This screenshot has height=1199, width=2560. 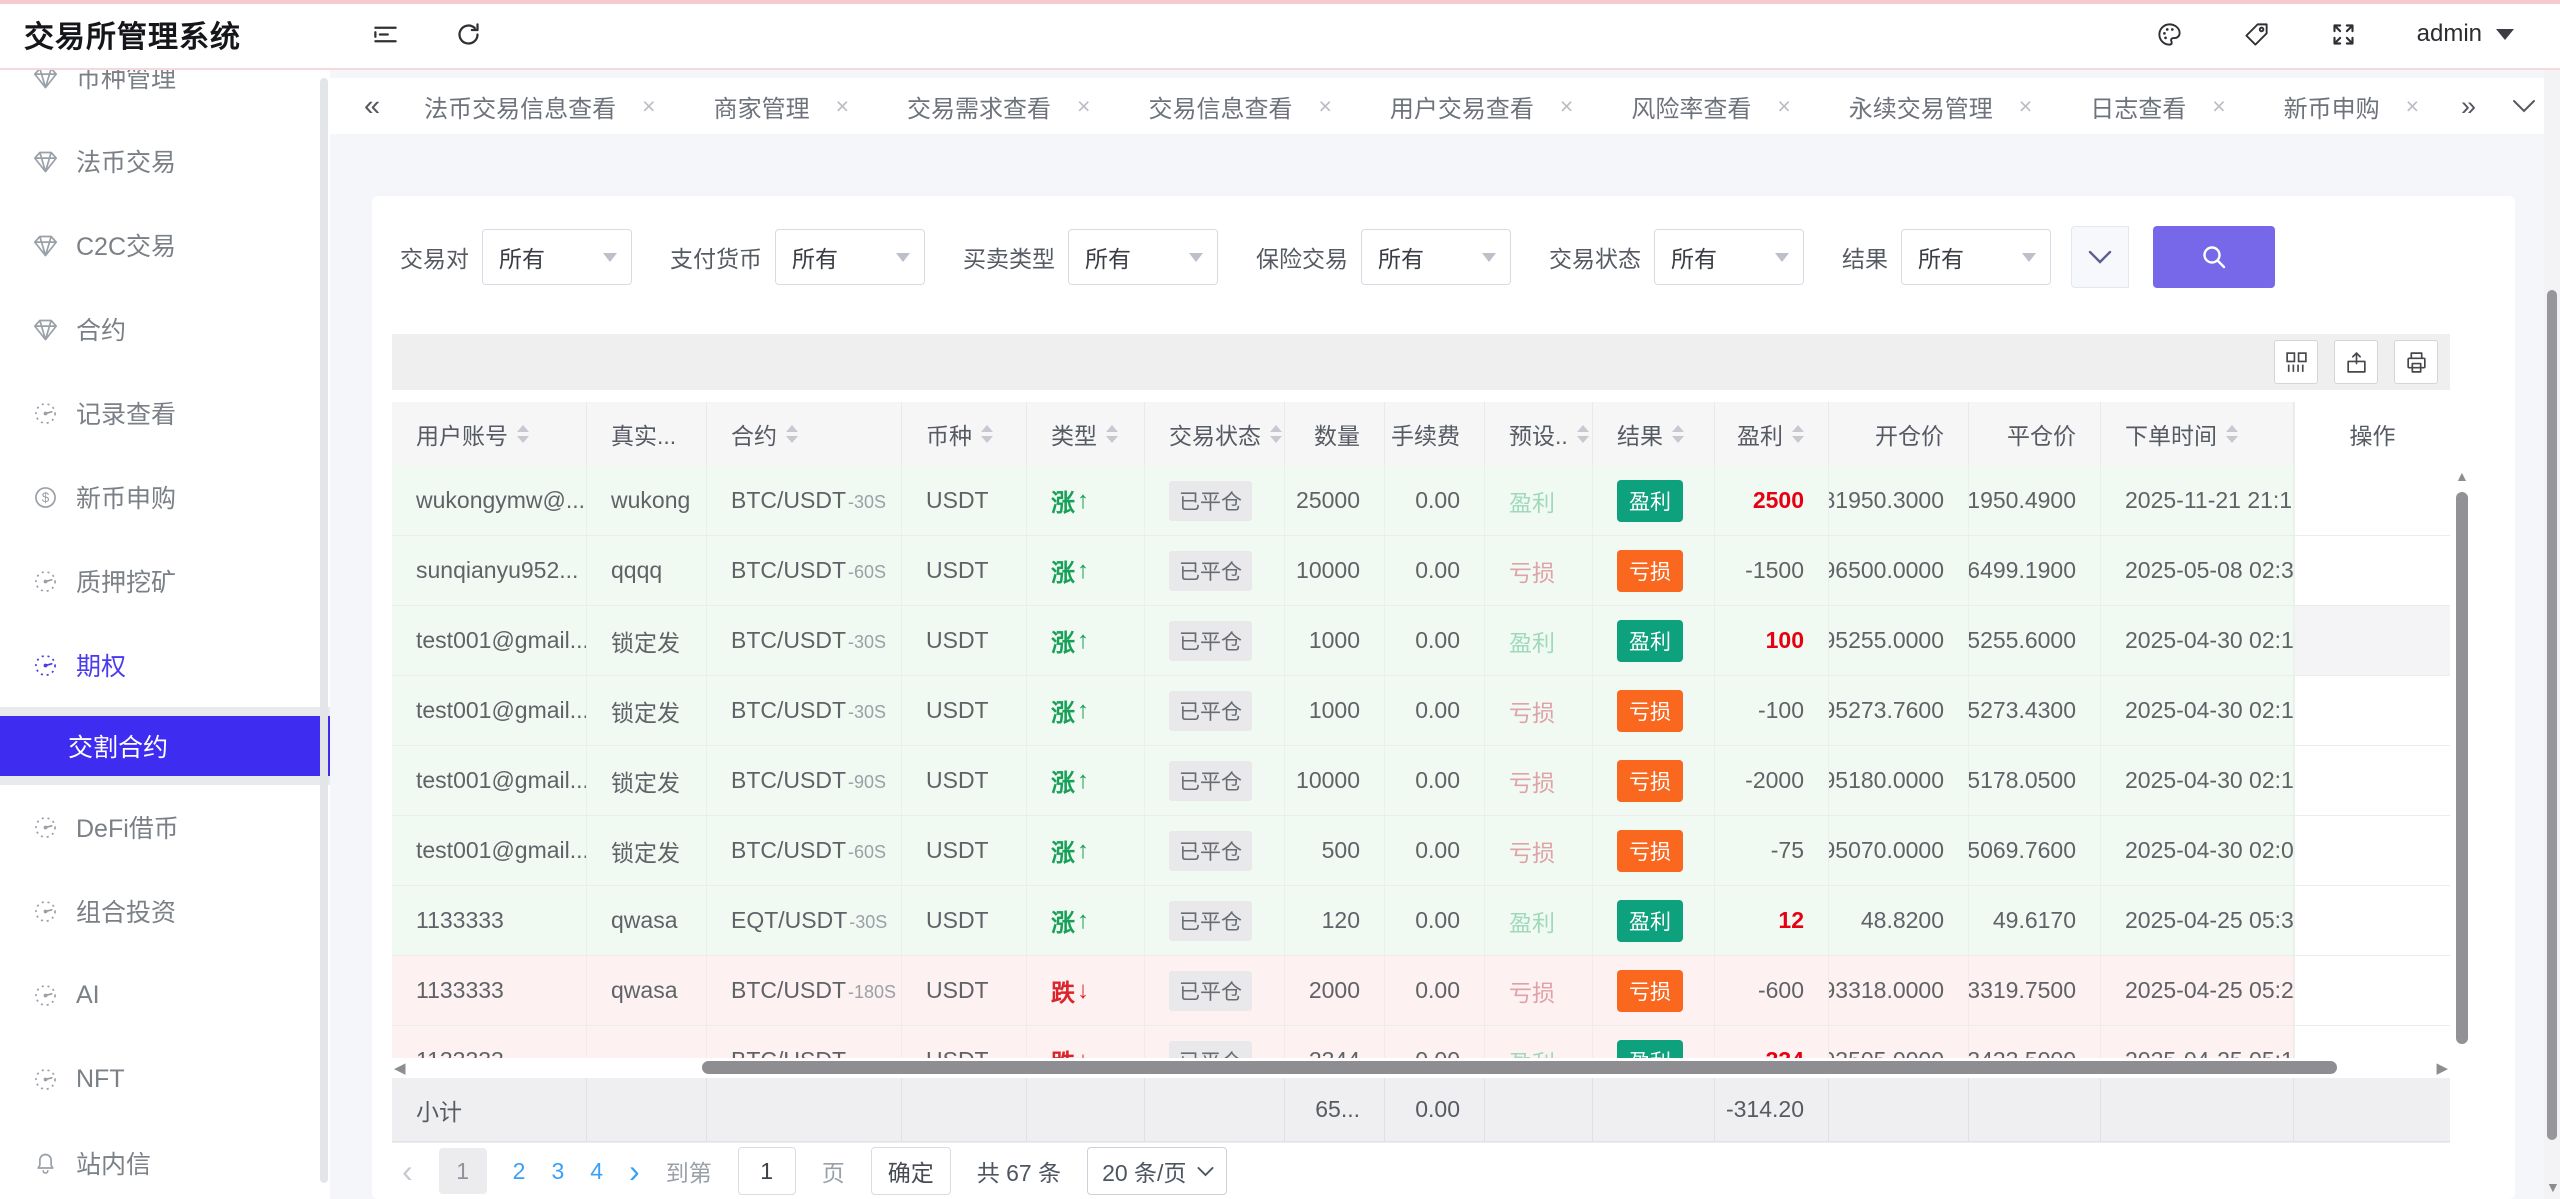 I want to click on column-header: 合约, so click(x=804, y=434).